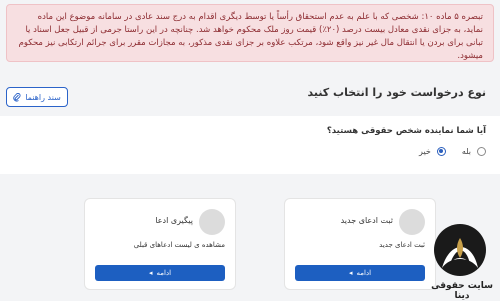  Describe the element at coordinates (481, 151) in the screenshot. I see `radio-yes` at that location.